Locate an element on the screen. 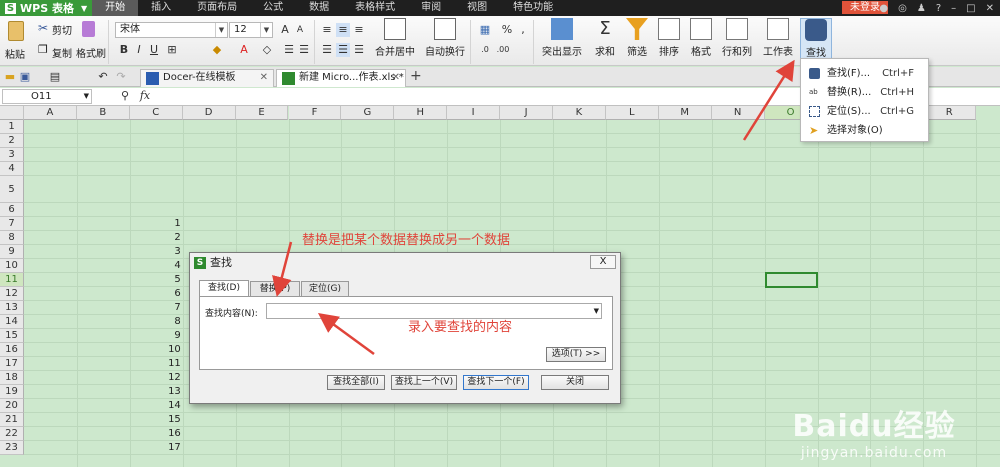  format-painter-icon is located at coordinates (88, 29).